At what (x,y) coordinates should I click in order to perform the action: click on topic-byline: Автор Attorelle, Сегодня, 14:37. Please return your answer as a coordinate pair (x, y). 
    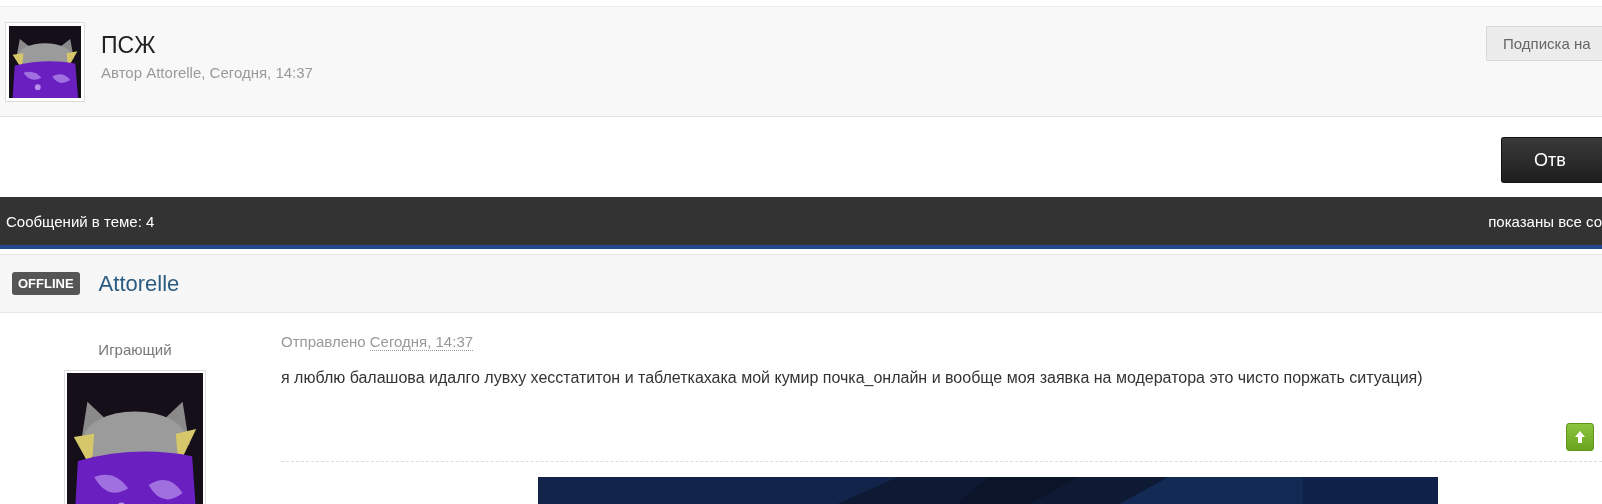
    Looking at the image, I should click on (207, 72).